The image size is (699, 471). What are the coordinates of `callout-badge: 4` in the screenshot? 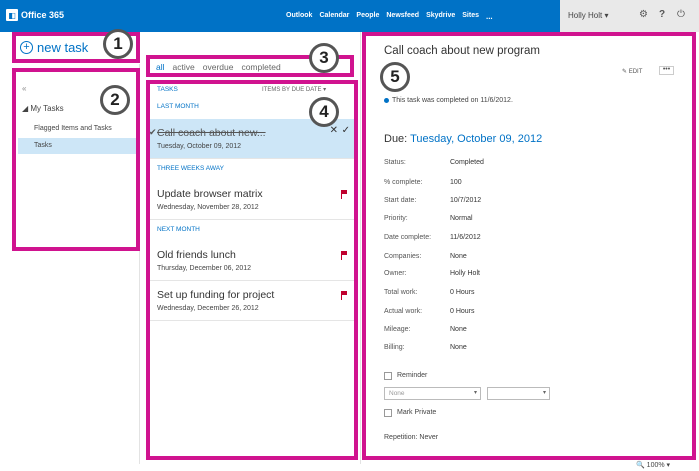 It's located at (324, 112).